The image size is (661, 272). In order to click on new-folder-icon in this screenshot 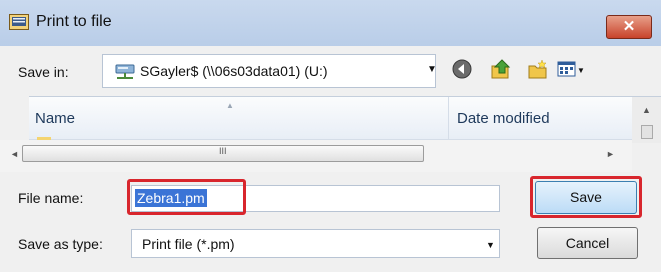, I will do `click(538, 69)`.